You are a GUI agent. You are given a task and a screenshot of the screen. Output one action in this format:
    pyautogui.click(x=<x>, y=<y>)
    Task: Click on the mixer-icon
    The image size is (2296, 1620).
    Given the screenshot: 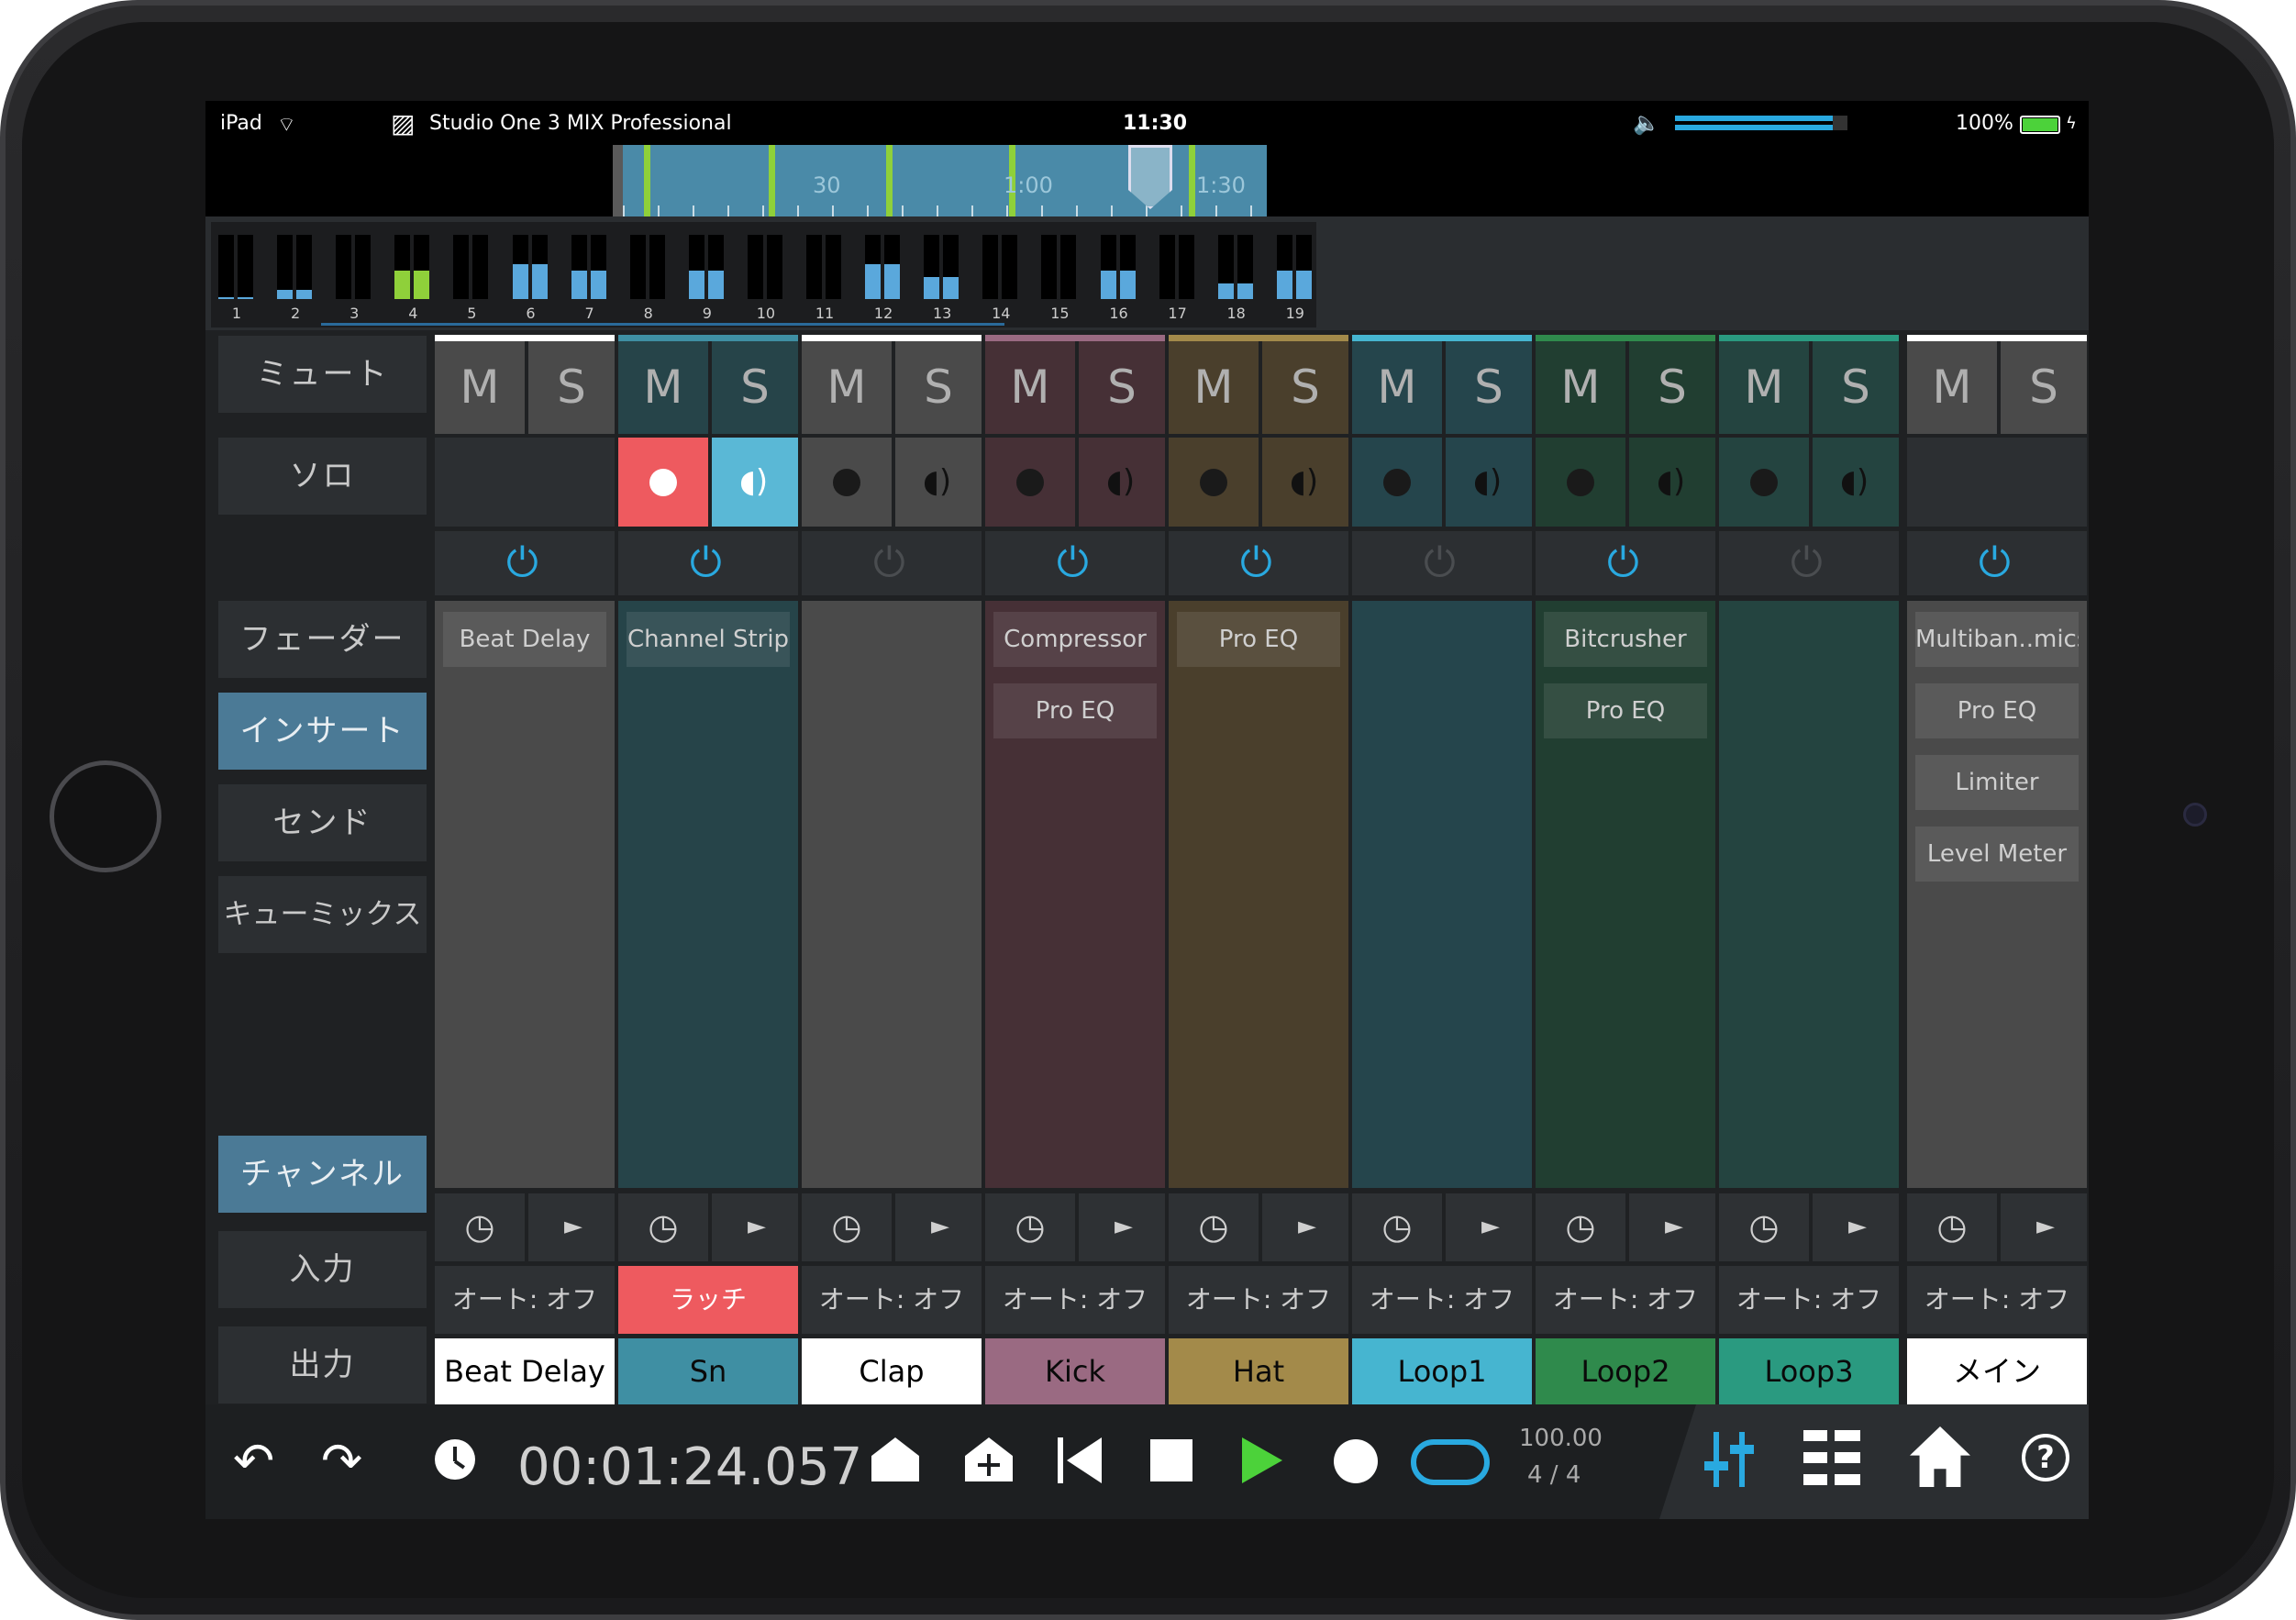 What is the action you would take?
    pyautogui.click(x=1732, y=1459)
    